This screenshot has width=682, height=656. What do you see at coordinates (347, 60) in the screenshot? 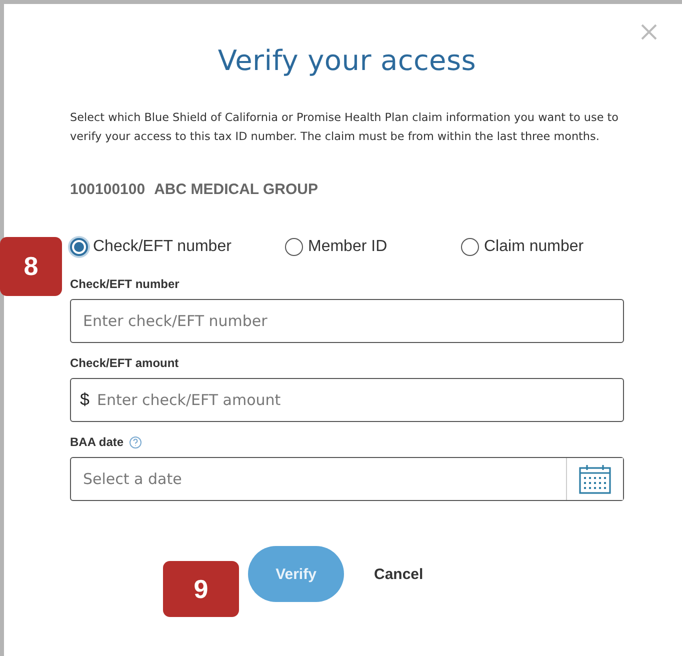
I see `dialog-title: Verify your access` at bounding box center [347, 60].